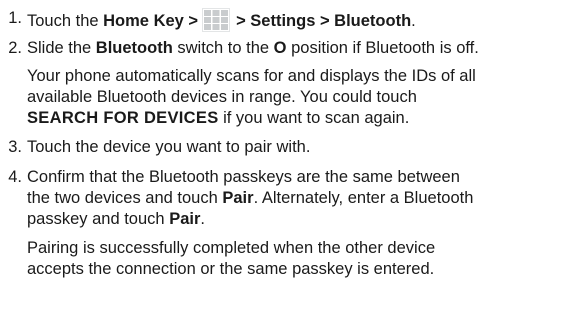 This screenshot has height=318, width=581. Describe the element at coordinates (223, 48) in the screenshot. I see `step-2-part-b: switch to the` at that location.